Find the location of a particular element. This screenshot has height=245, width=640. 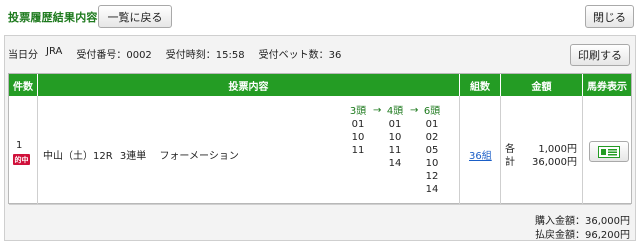

formation-column-2: 4頭 01 10 11 14 is located at coordinates (395, 137).